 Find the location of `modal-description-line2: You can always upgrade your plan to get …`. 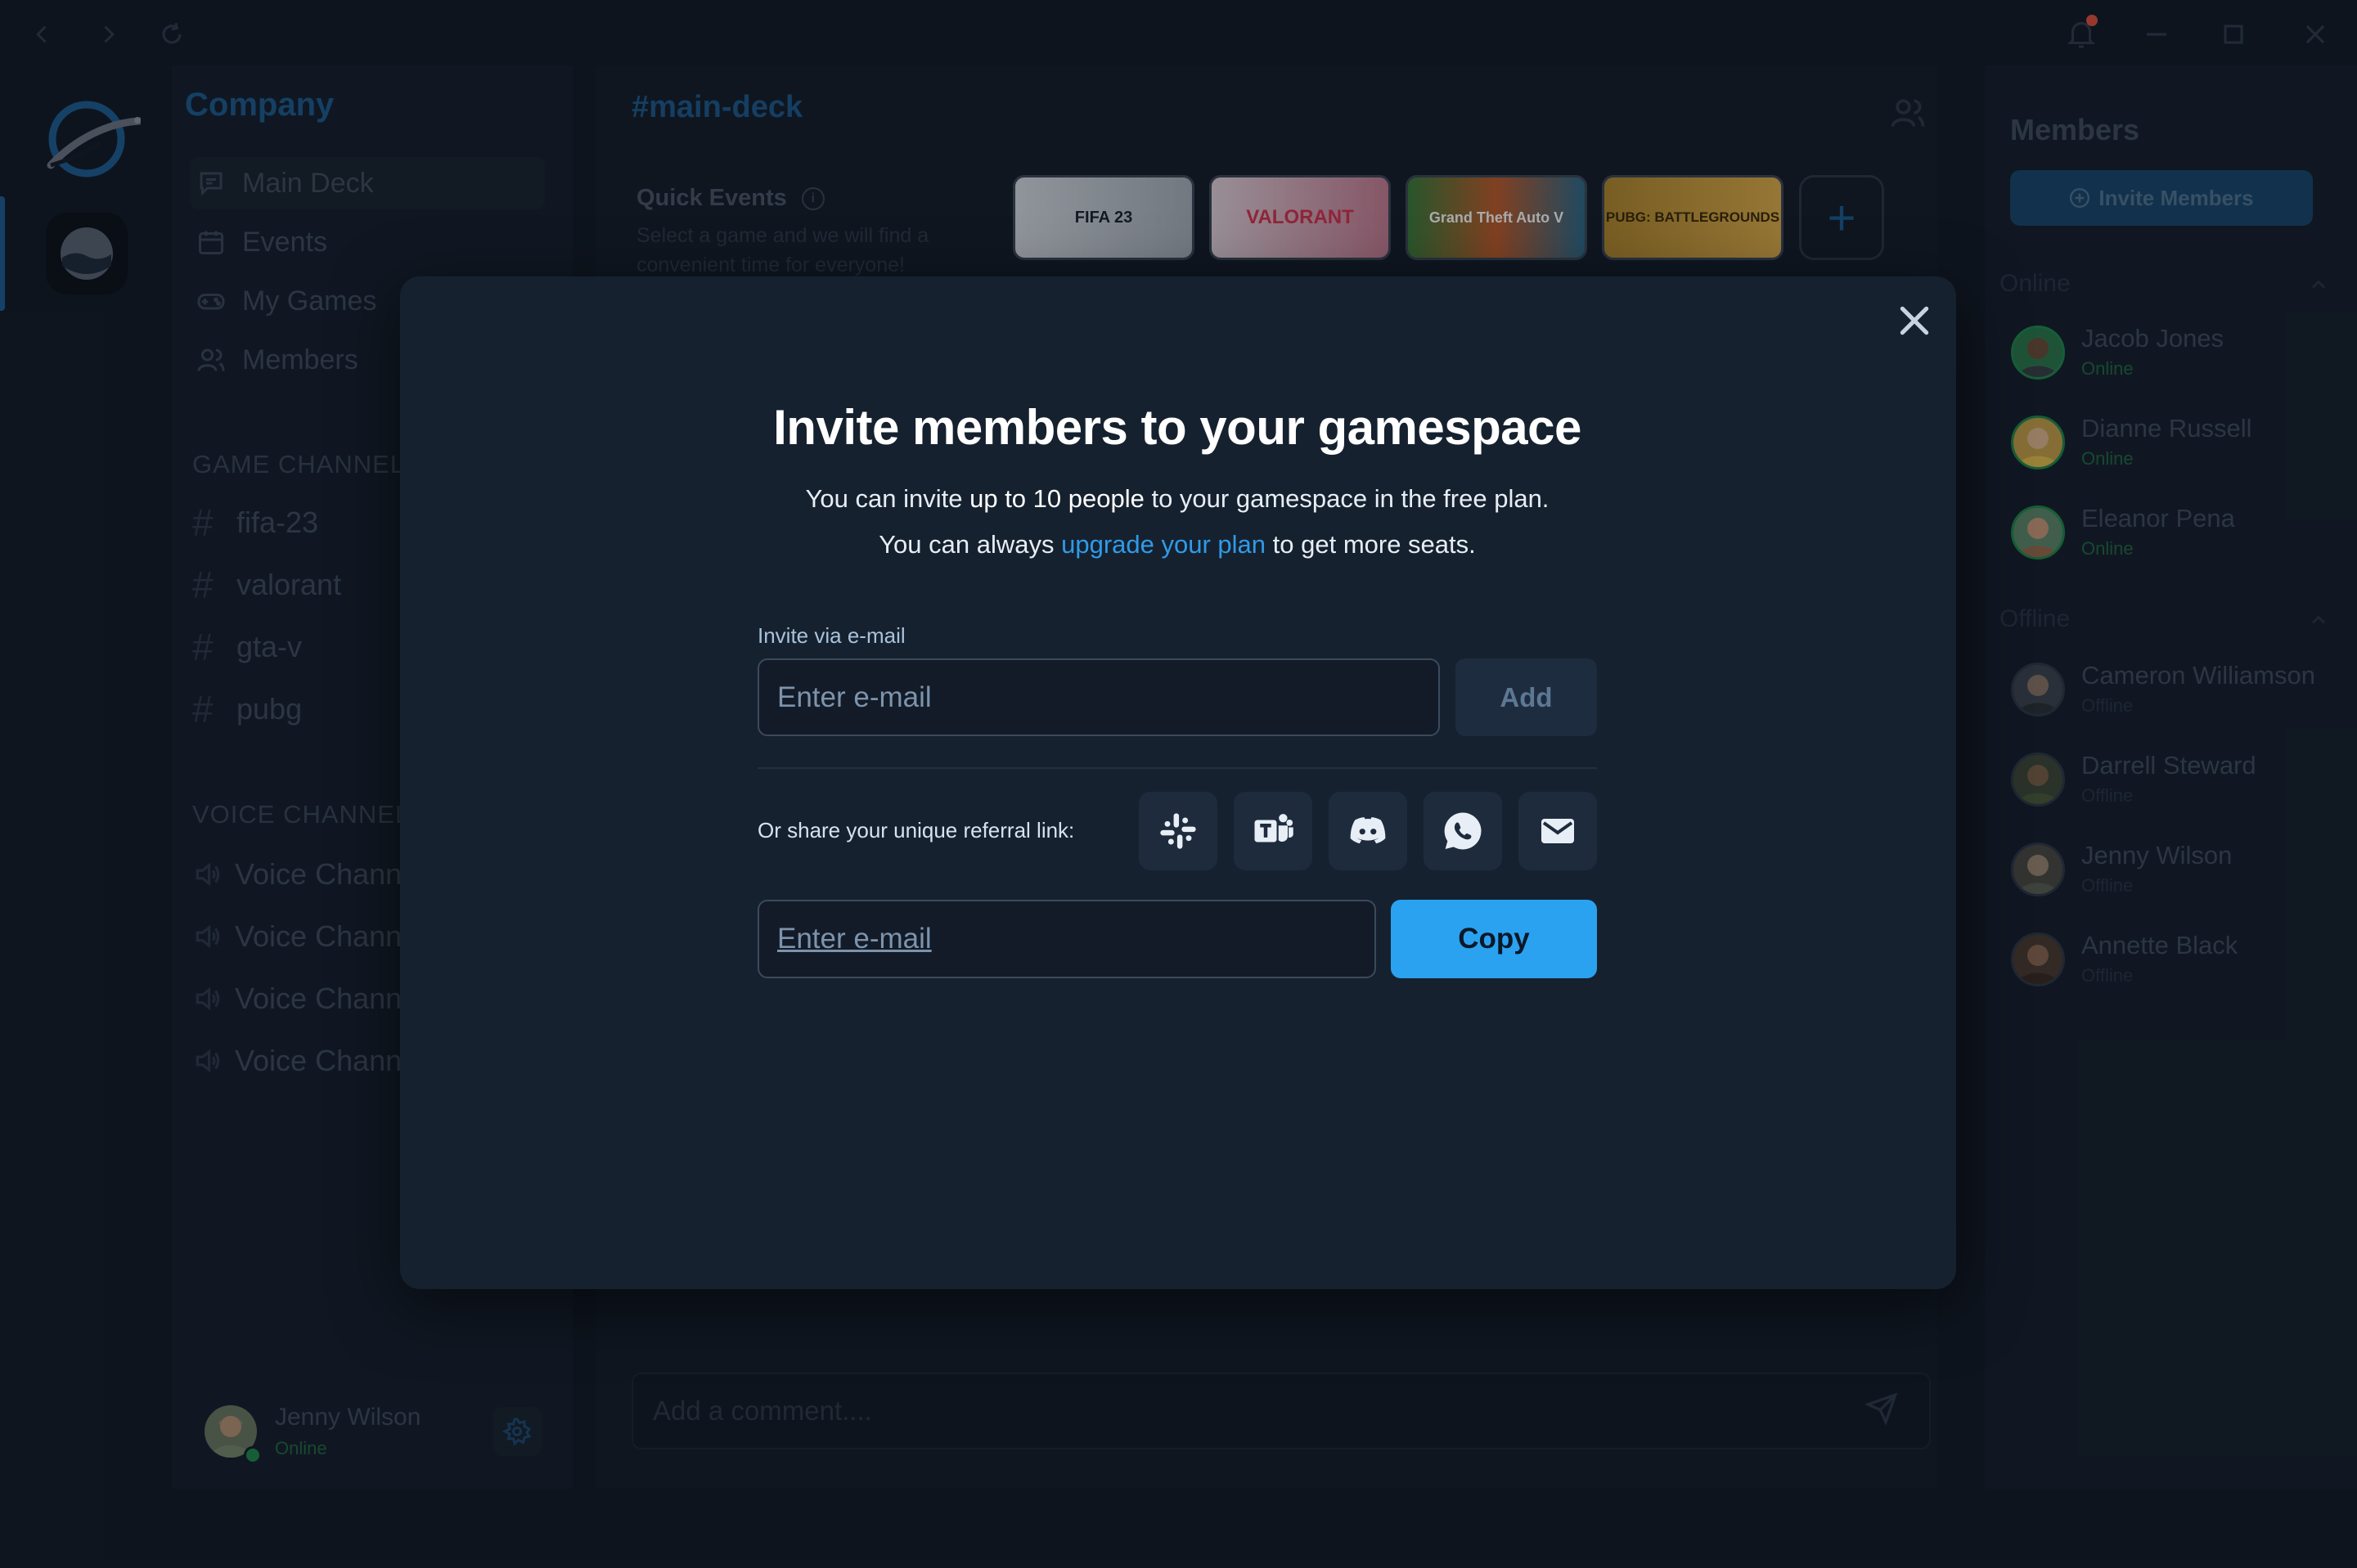

modal-description-line2: You can always upgrade your plan to get … is located at coordinates (1177, 544).